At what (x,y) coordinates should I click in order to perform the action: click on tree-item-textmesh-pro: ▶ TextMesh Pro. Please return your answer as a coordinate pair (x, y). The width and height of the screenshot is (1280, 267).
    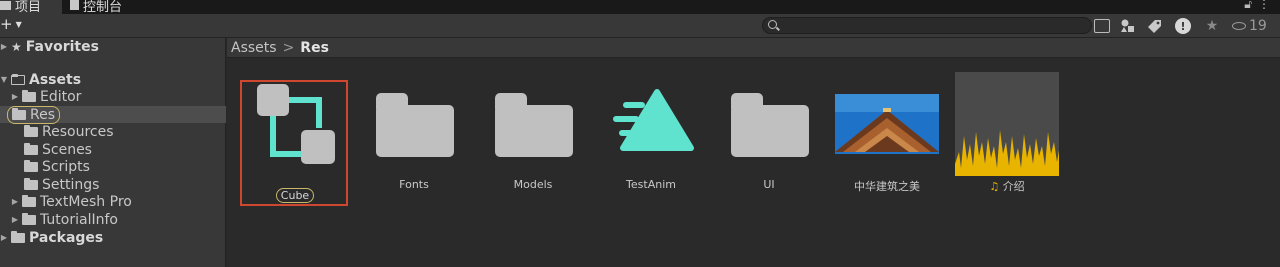
    Looking at the image, I should click on (113, 201).